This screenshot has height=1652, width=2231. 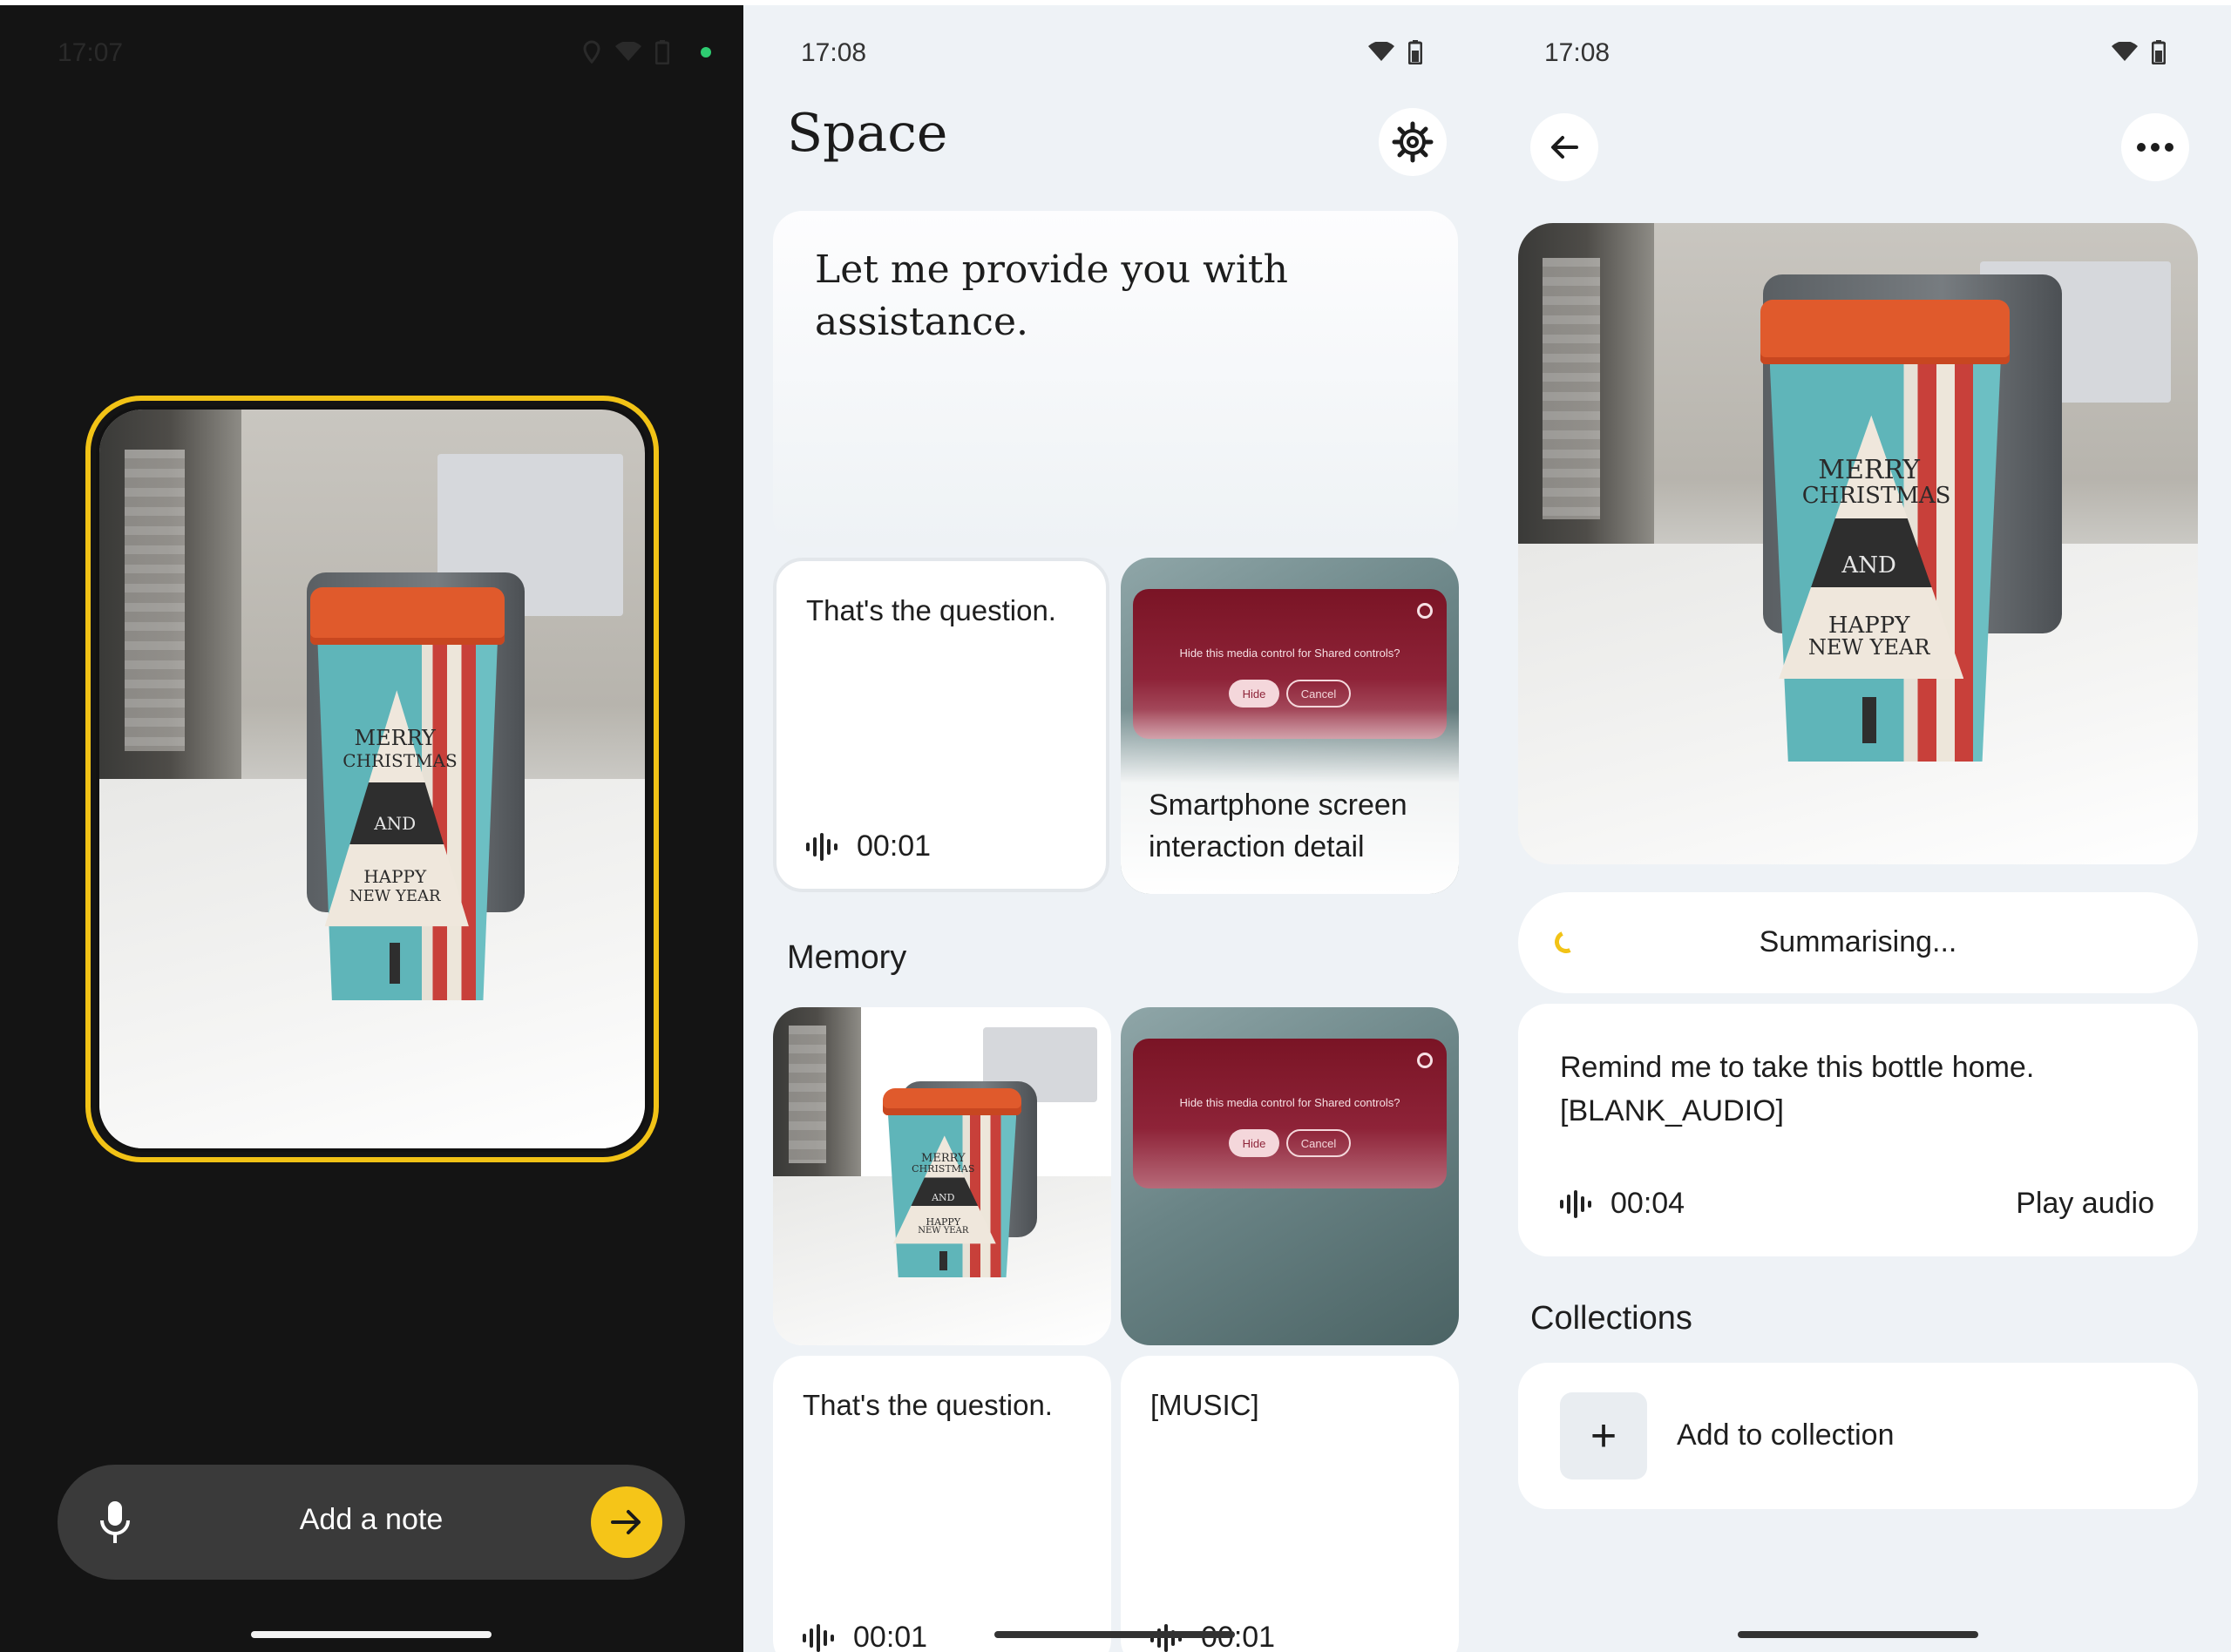 I want to click on status-time: 17:07, so click(x=91, y=52).